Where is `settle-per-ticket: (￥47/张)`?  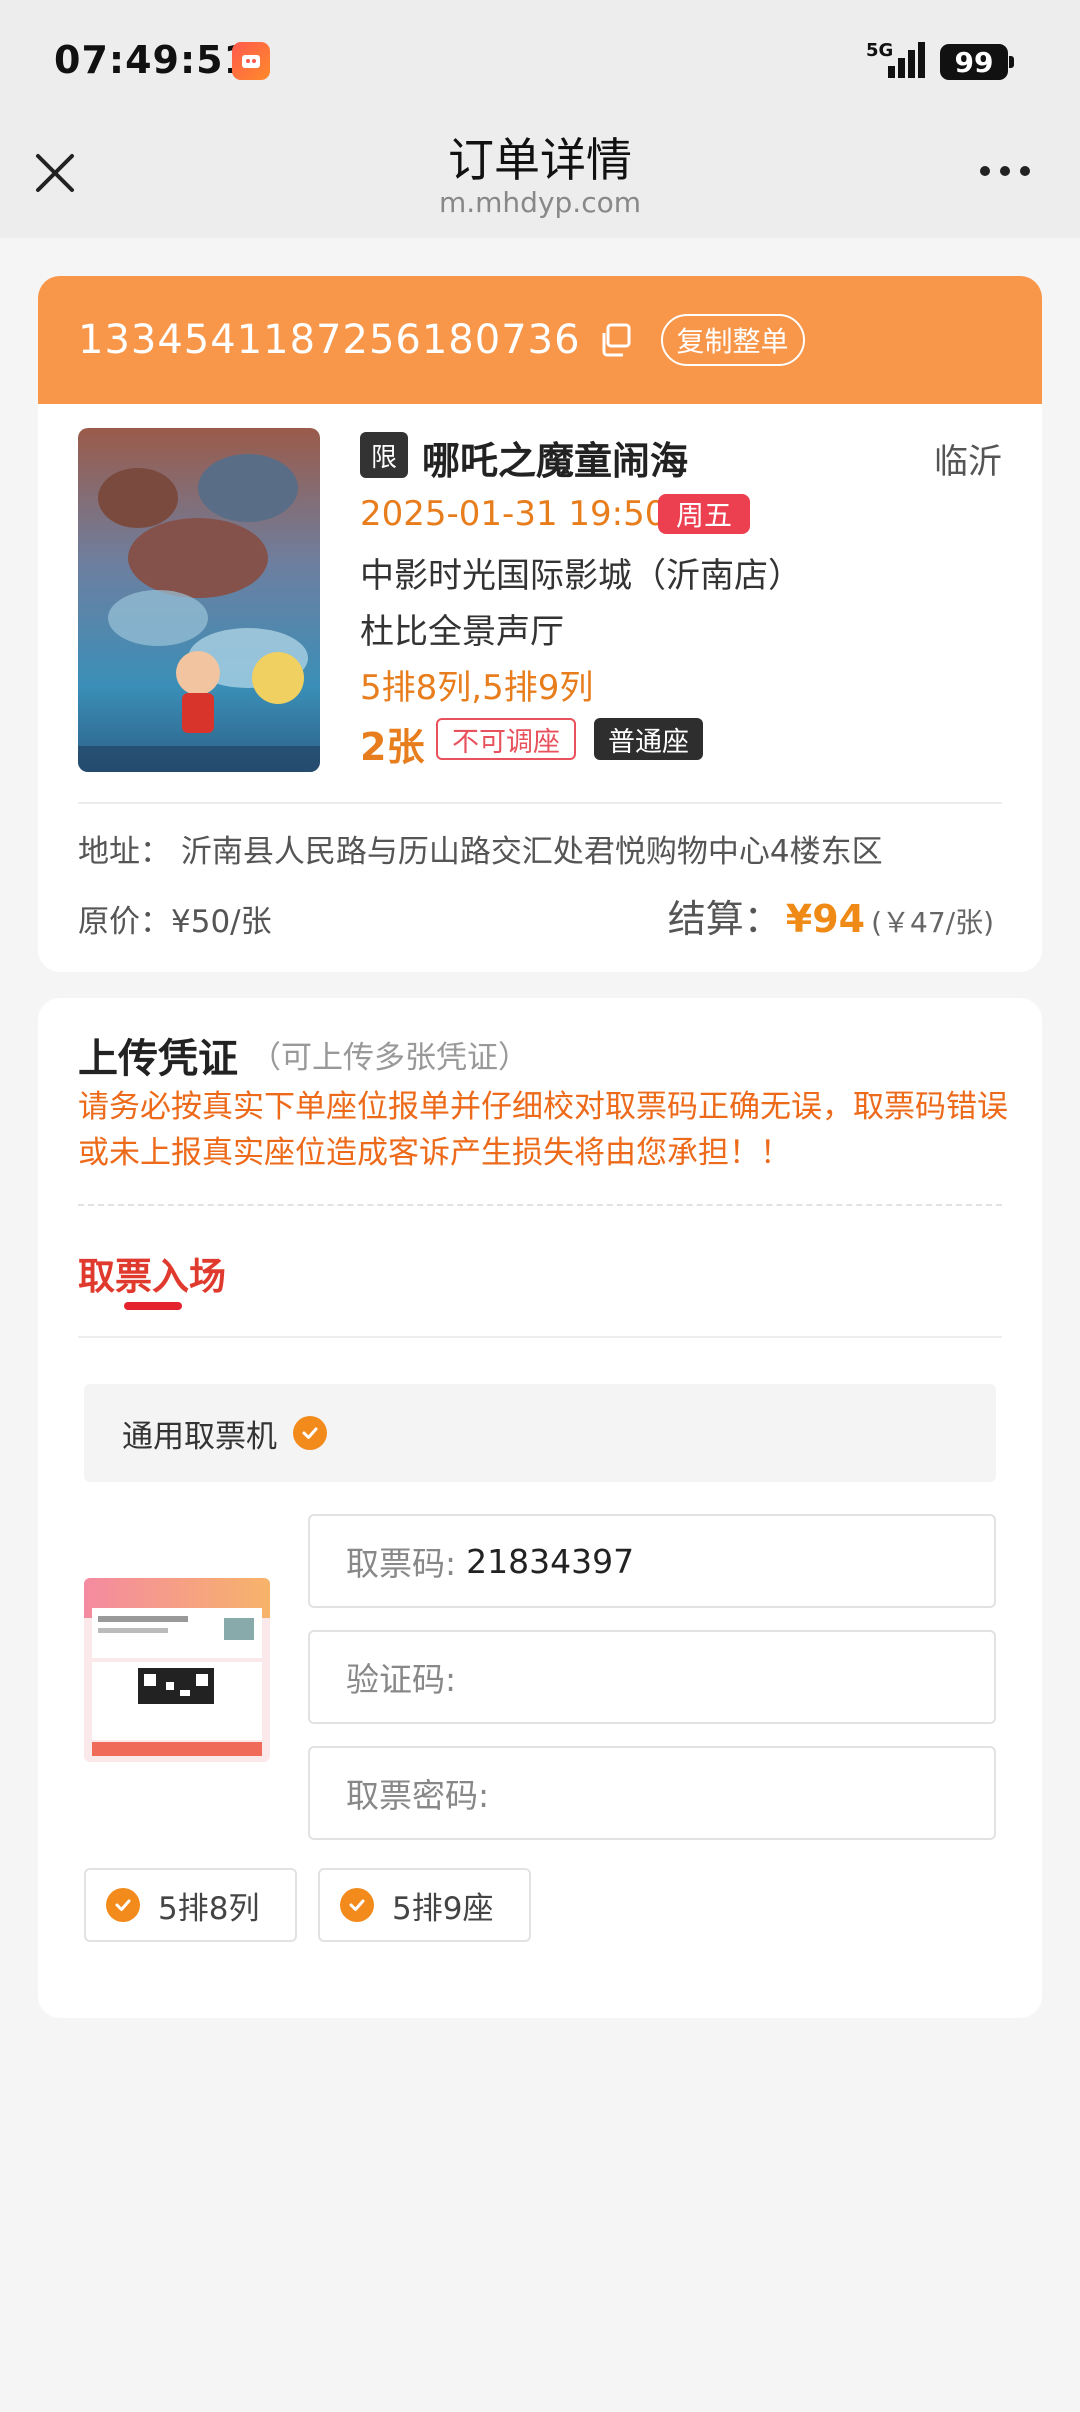
settle-per-ticket: (￥47/张) is located at coordinates (932, 922).